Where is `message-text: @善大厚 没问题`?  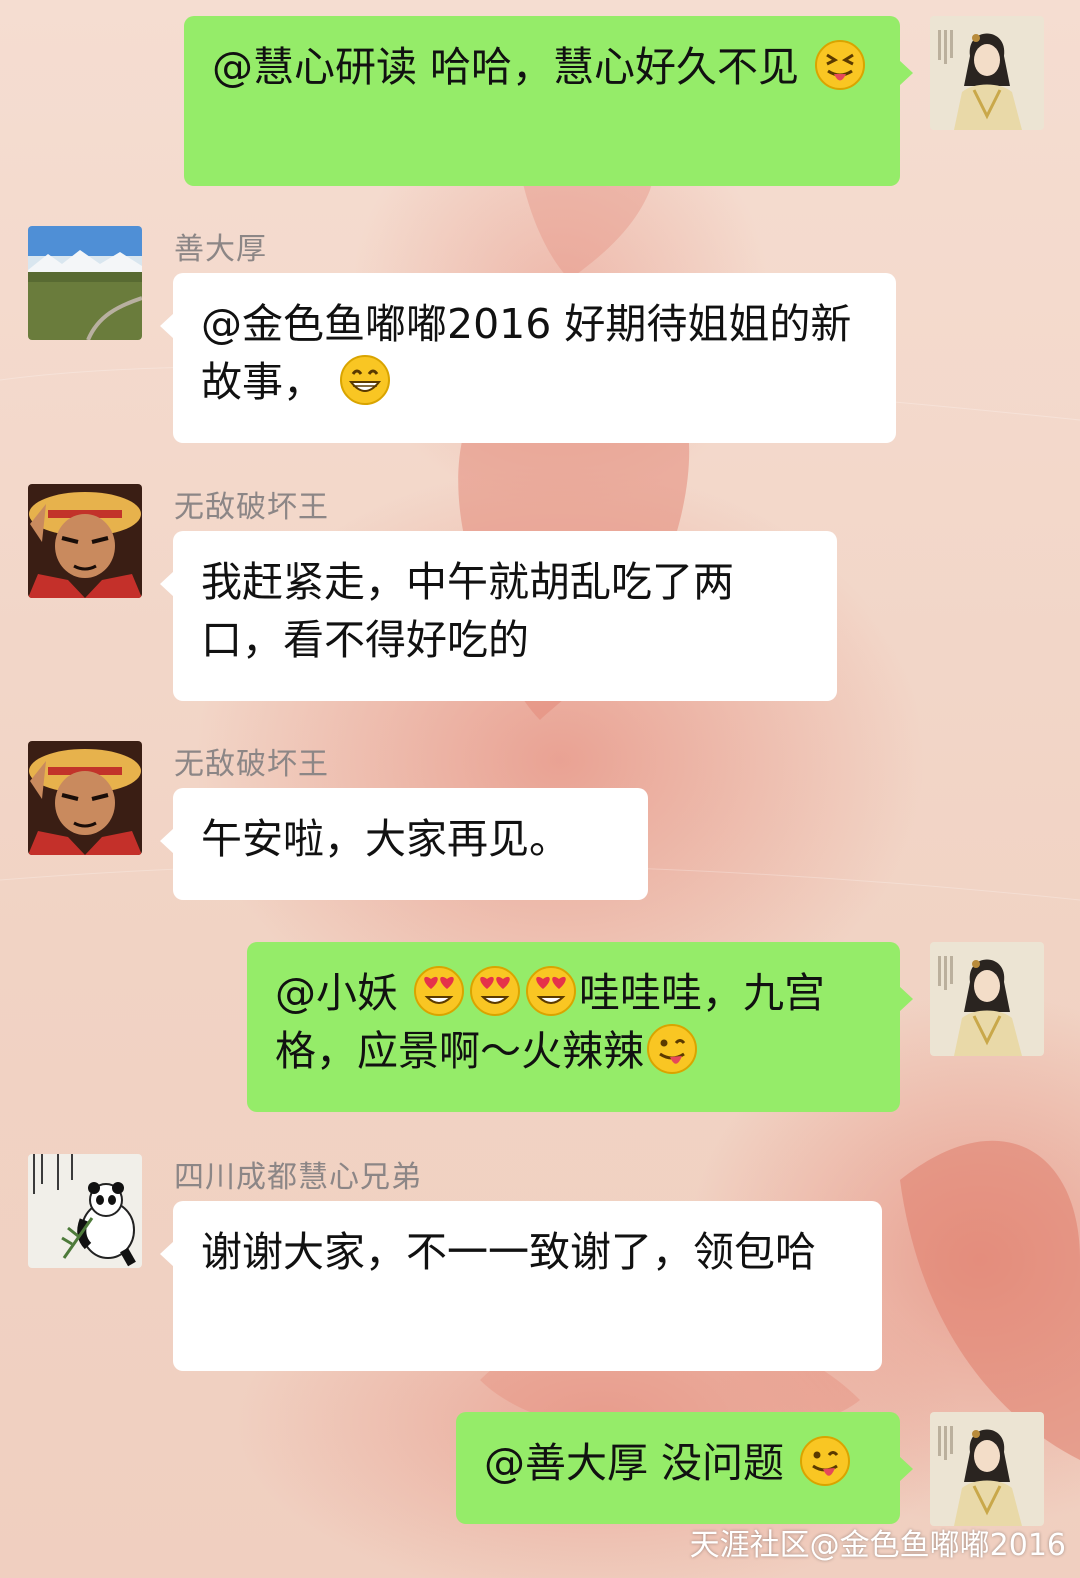
message-text: @善大厚 没问题 is located at coordinates (634, 1463).